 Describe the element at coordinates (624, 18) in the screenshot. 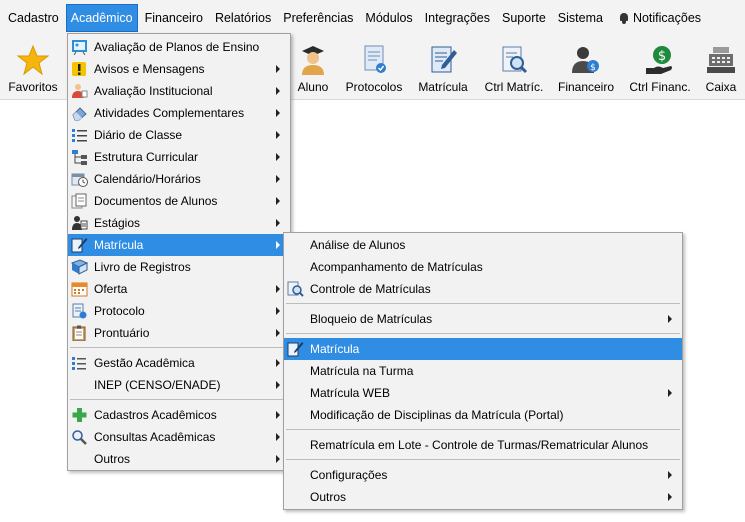

I see `bell-icon` at that location.